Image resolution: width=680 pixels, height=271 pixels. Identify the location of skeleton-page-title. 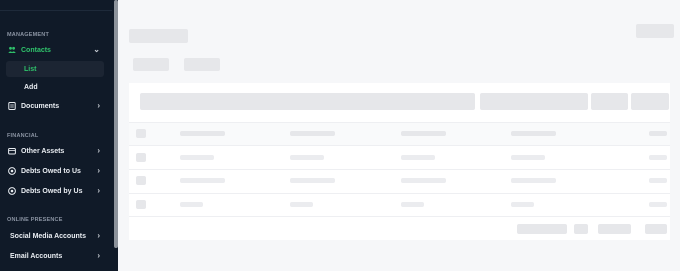
(158, 36).